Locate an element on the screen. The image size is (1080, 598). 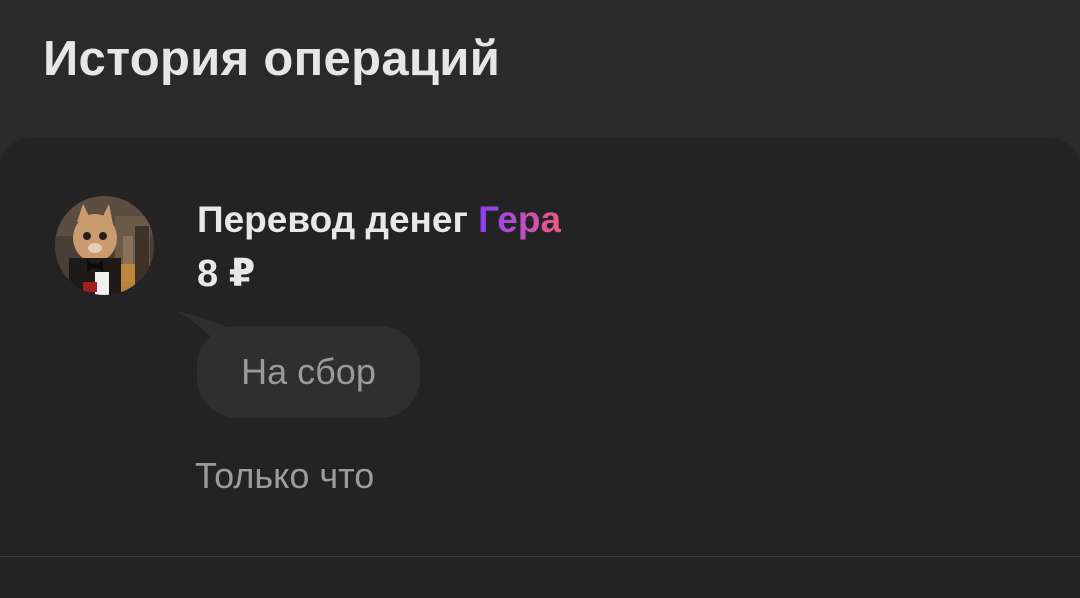
comment-bubble: На сбор is located at coordinates (296, 364).